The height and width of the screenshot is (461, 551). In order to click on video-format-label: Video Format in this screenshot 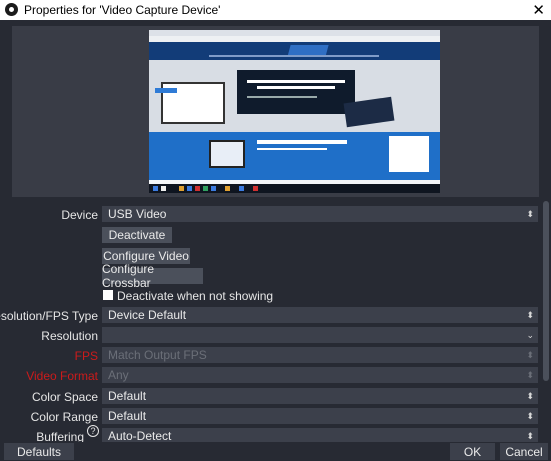, I will do `click(62, 376)`.